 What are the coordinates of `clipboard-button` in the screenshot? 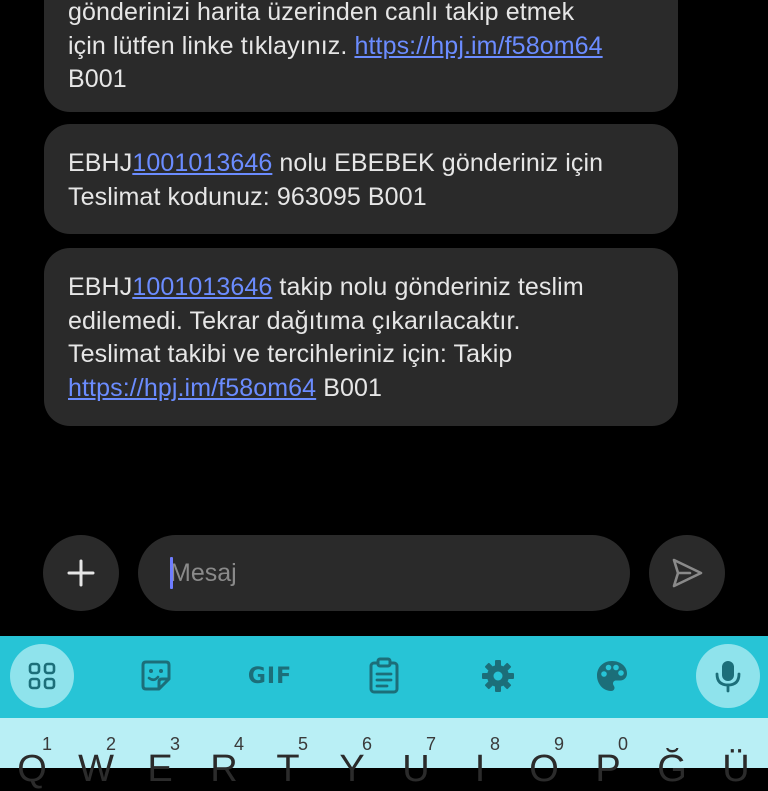 It's located at (384, 676).